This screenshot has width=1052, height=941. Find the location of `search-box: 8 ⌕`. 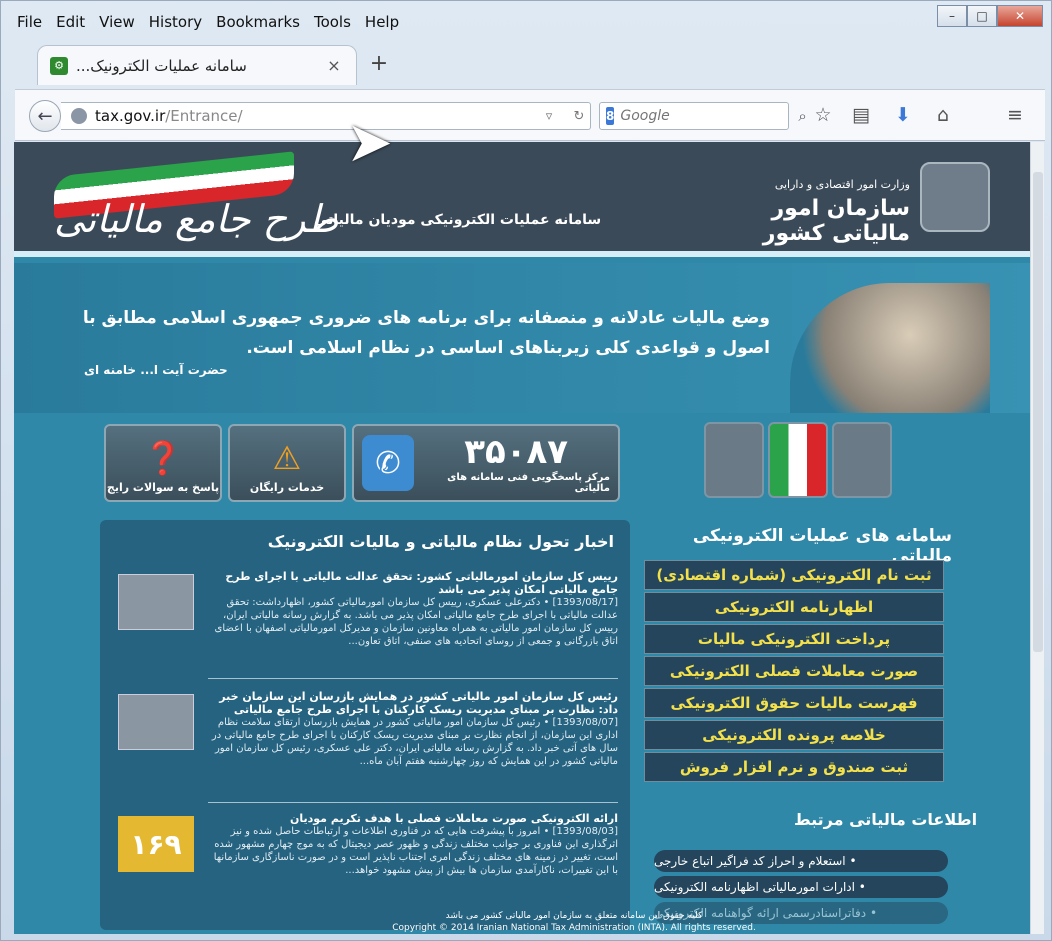

search-box: 8 ⌕ is located at coordinates (703, 116).